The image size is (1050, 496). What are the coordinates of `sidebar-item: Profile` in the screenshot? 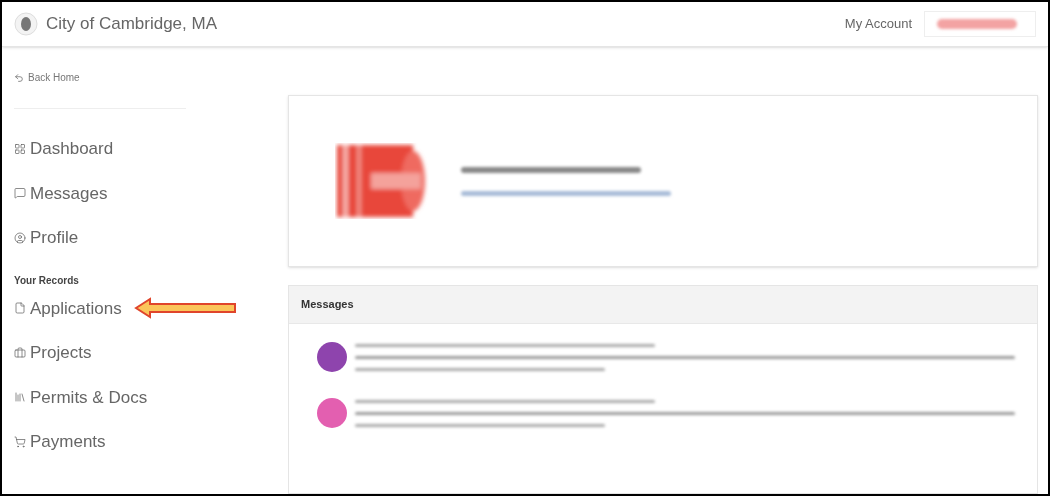 It's located at (46, 238).